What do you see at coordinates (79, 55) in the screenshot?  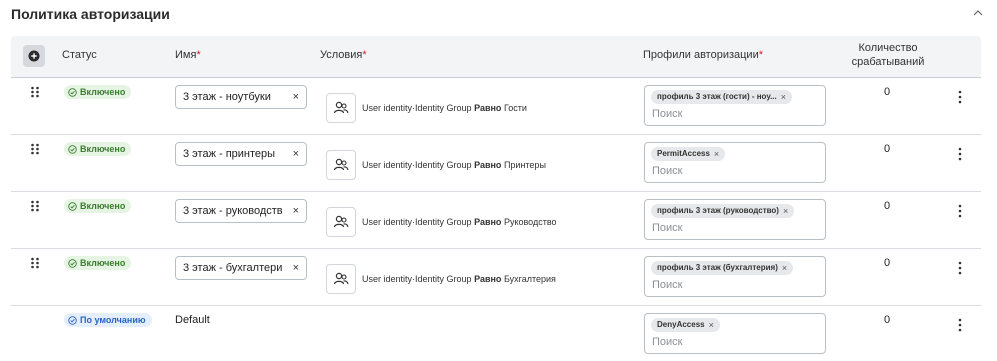 I see `header-status: Статус` at bounding box center [79, 55].